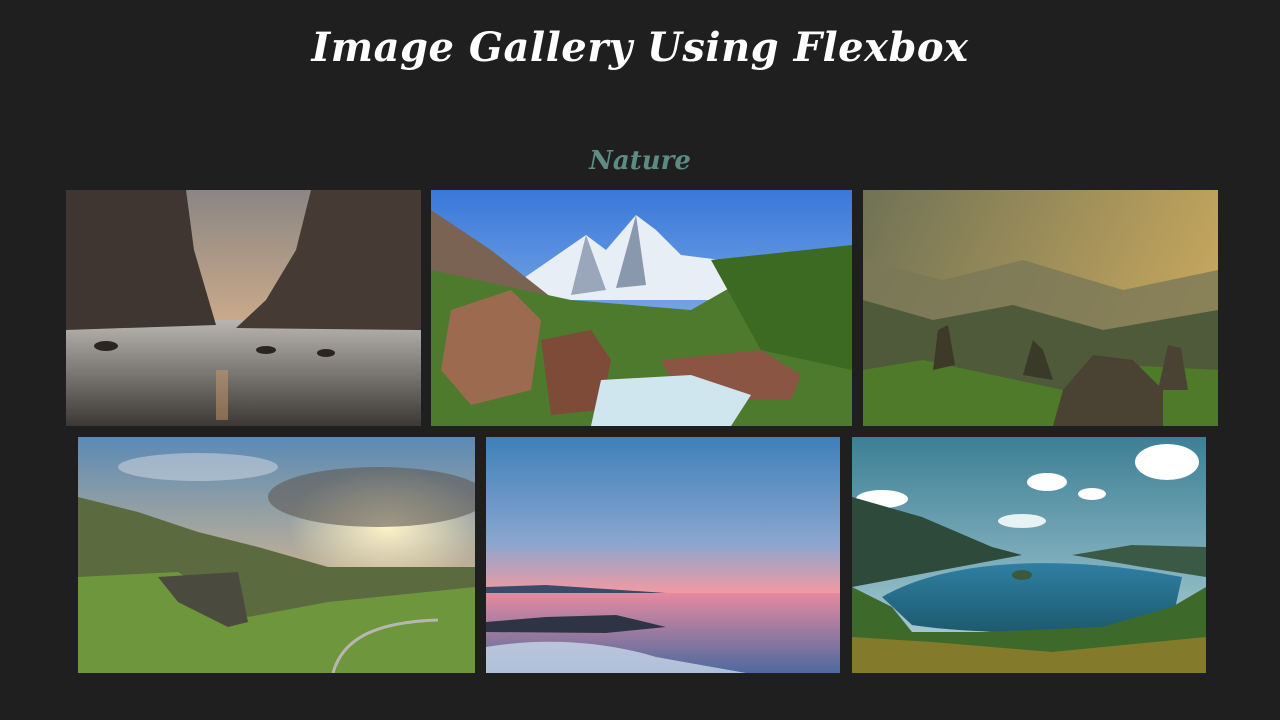  Describe the element at coordinates (641, 308) in the screenshot. I see `mountain-stream-image` at that location.